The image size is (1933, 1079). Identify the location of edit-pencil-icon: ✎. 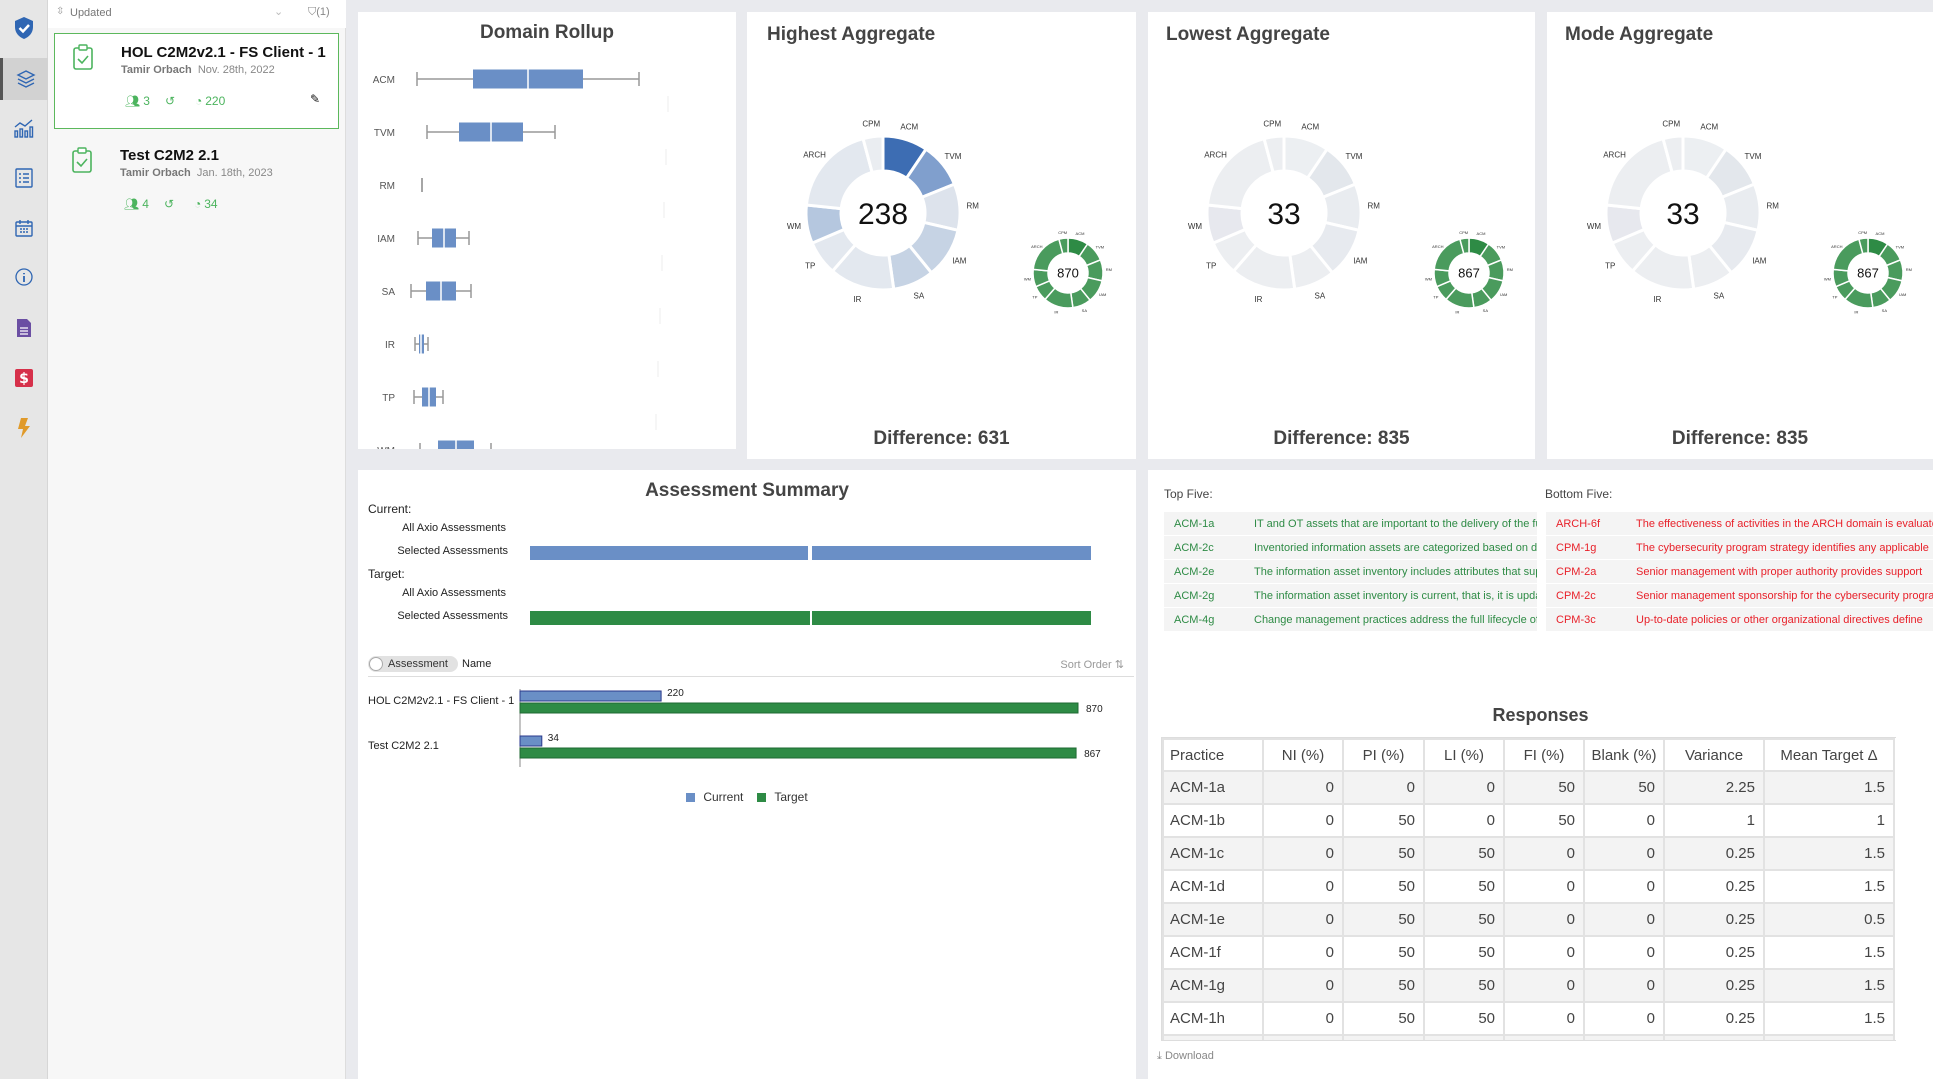
(315, 99).